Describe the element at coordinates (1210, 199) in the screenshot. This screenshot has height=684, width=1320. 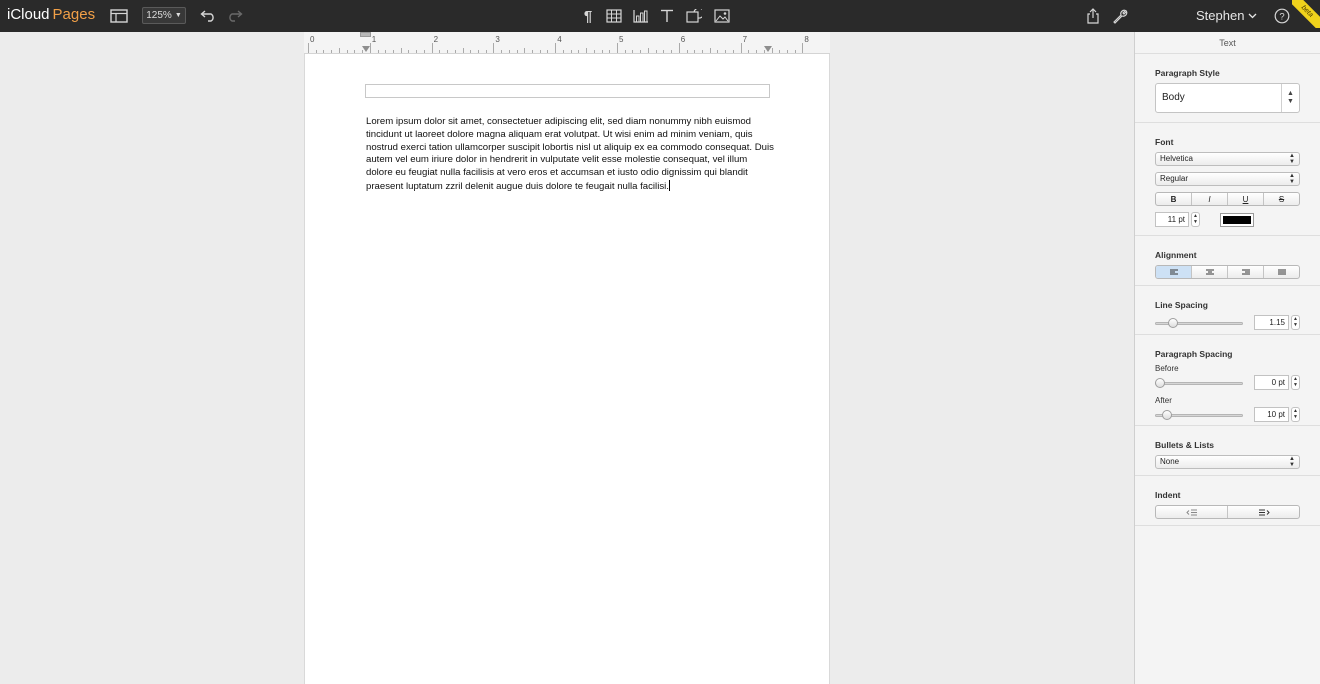
I see `italic-button: I` at that location.